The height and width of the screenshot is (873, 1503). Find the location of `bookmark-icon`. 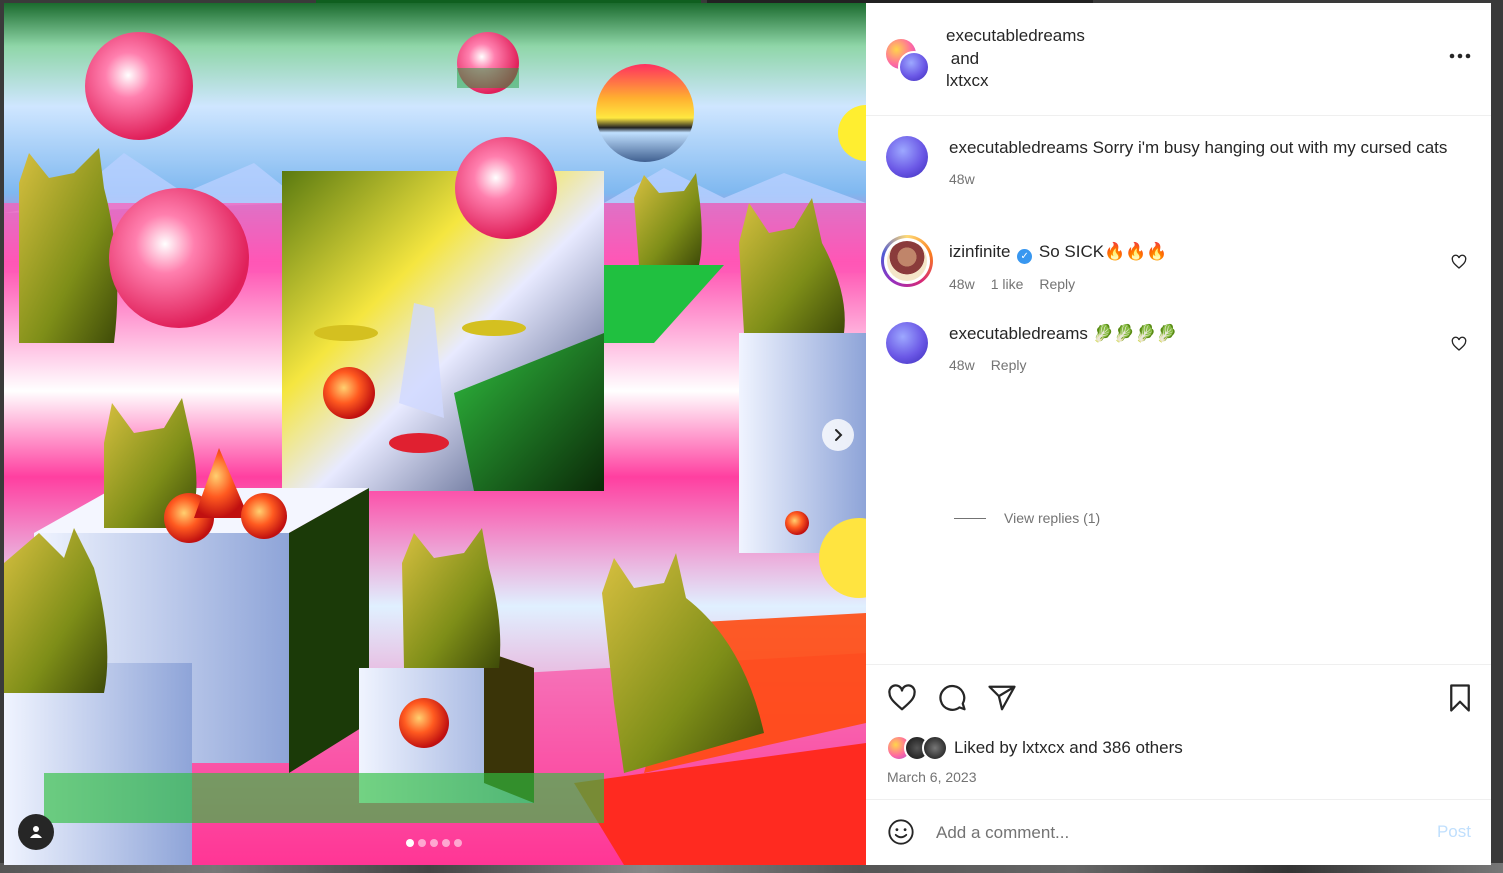

bookmark-icon is located at coordinates (1460, 698).